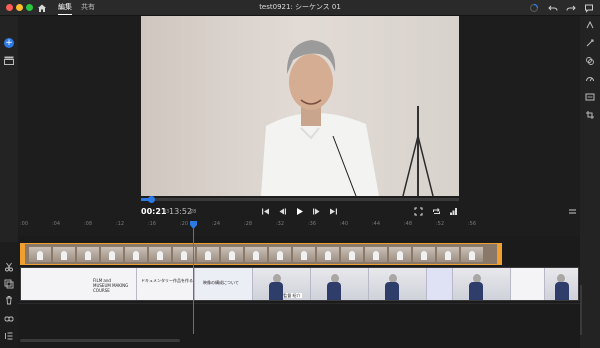 The image size is (600, 348). What do you see at coordinates (181, 211) in the screenshot?
I see `total-timecode: 13:52` at bounding box center [181, 211].